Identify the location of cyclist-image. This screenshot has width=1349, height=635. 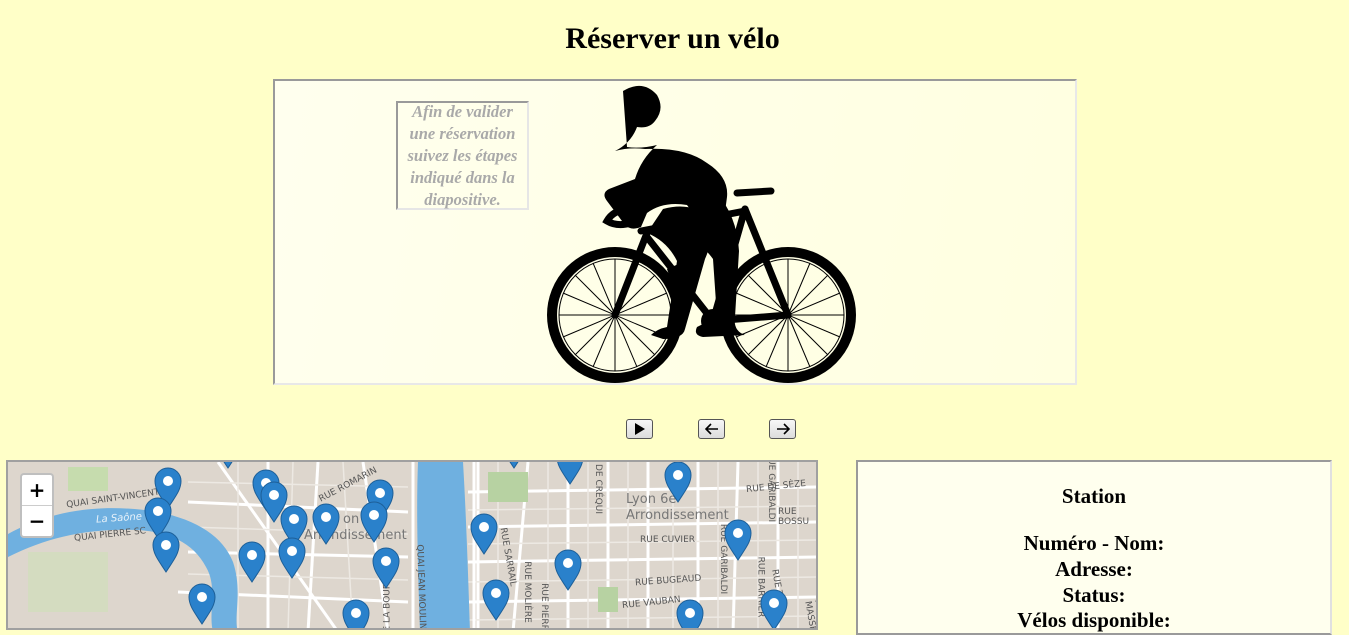
(701, 234).